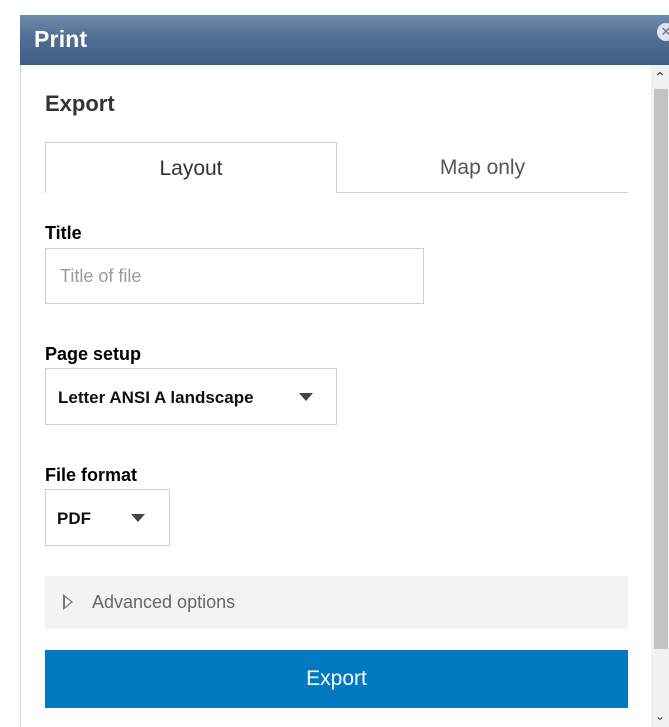  What do you see at coordinates (663, 32) in the screenshot?
I see `close-icon: ✕` at bounding box center [663, 32].